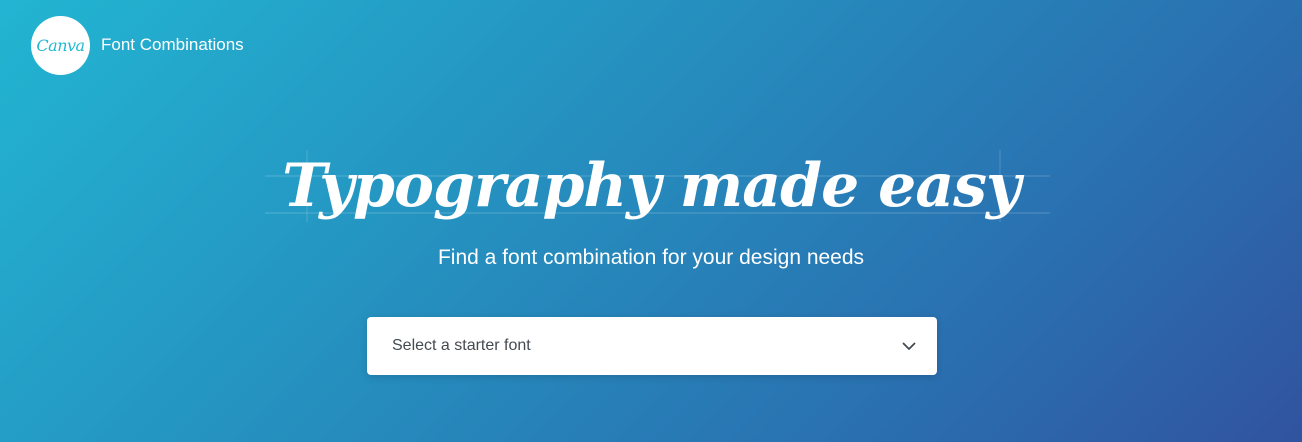 The height and width of the screenshot is (442, 1302). I want to click on page-title: Font Combinations, so click(172, 44).